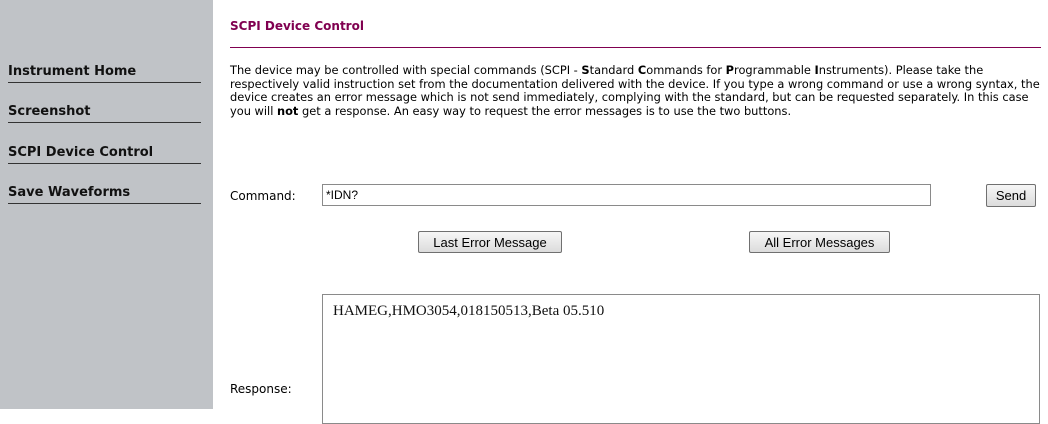 This screenshot has width=1048, height=424. I want to click on sidebar-item-instrument-home: Instrument Home, so click(104, 73).